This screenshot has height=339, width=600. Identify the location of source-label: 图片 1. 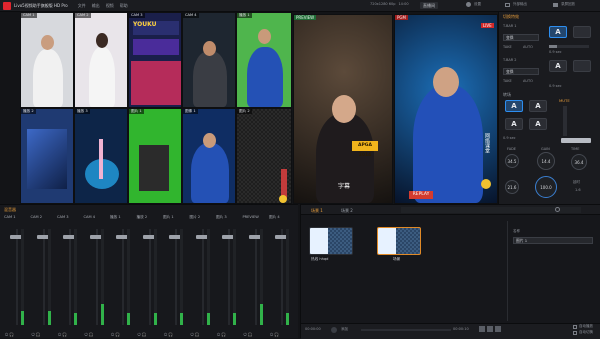
(136, 111).